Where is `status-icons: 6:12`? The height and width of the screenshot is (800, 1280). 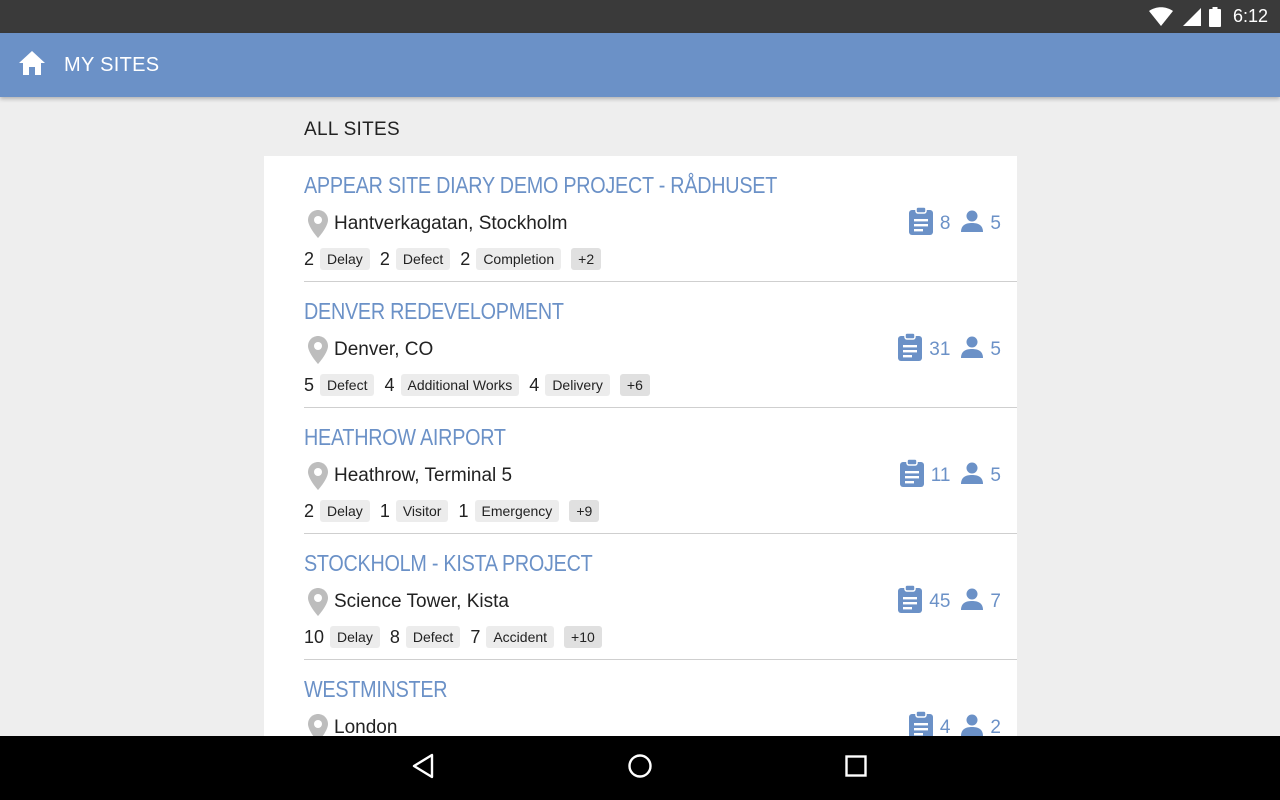 status-icons: 6:12 is located at coordinates (1208, 16).